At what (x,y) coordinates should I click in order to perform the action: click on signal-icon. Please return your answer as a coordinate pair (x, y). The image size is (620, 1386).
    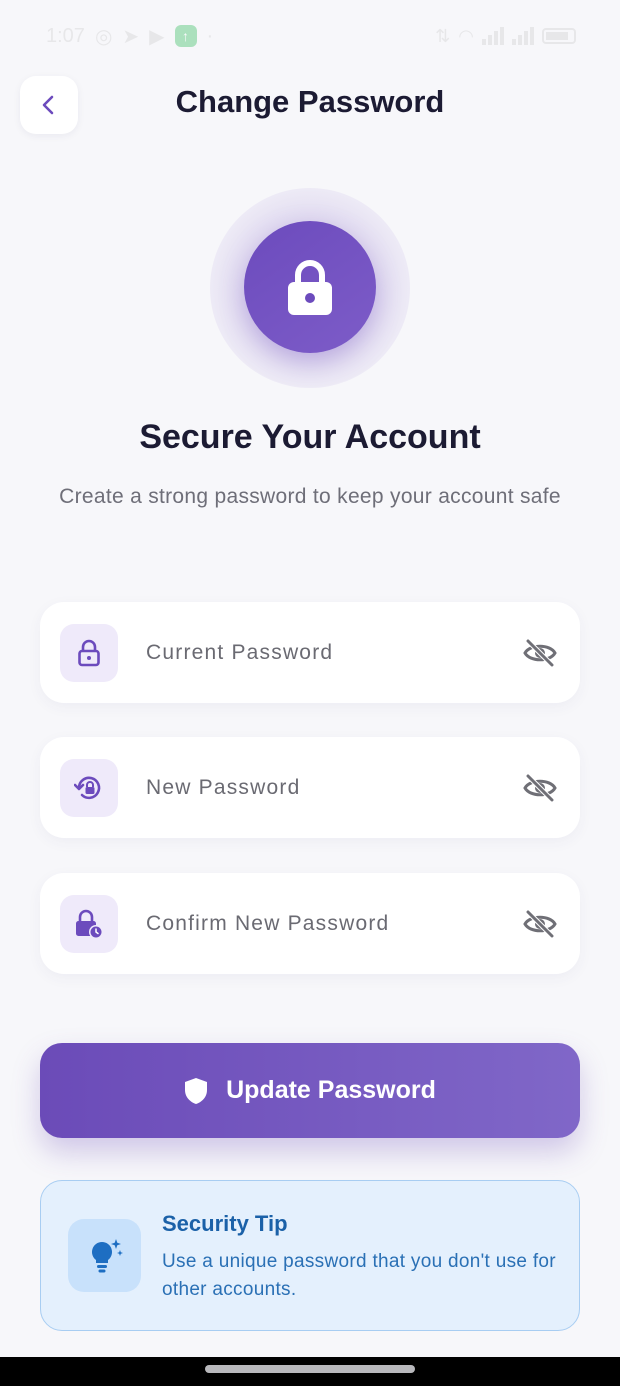
    Looking at the image, I should click on (493, 36).